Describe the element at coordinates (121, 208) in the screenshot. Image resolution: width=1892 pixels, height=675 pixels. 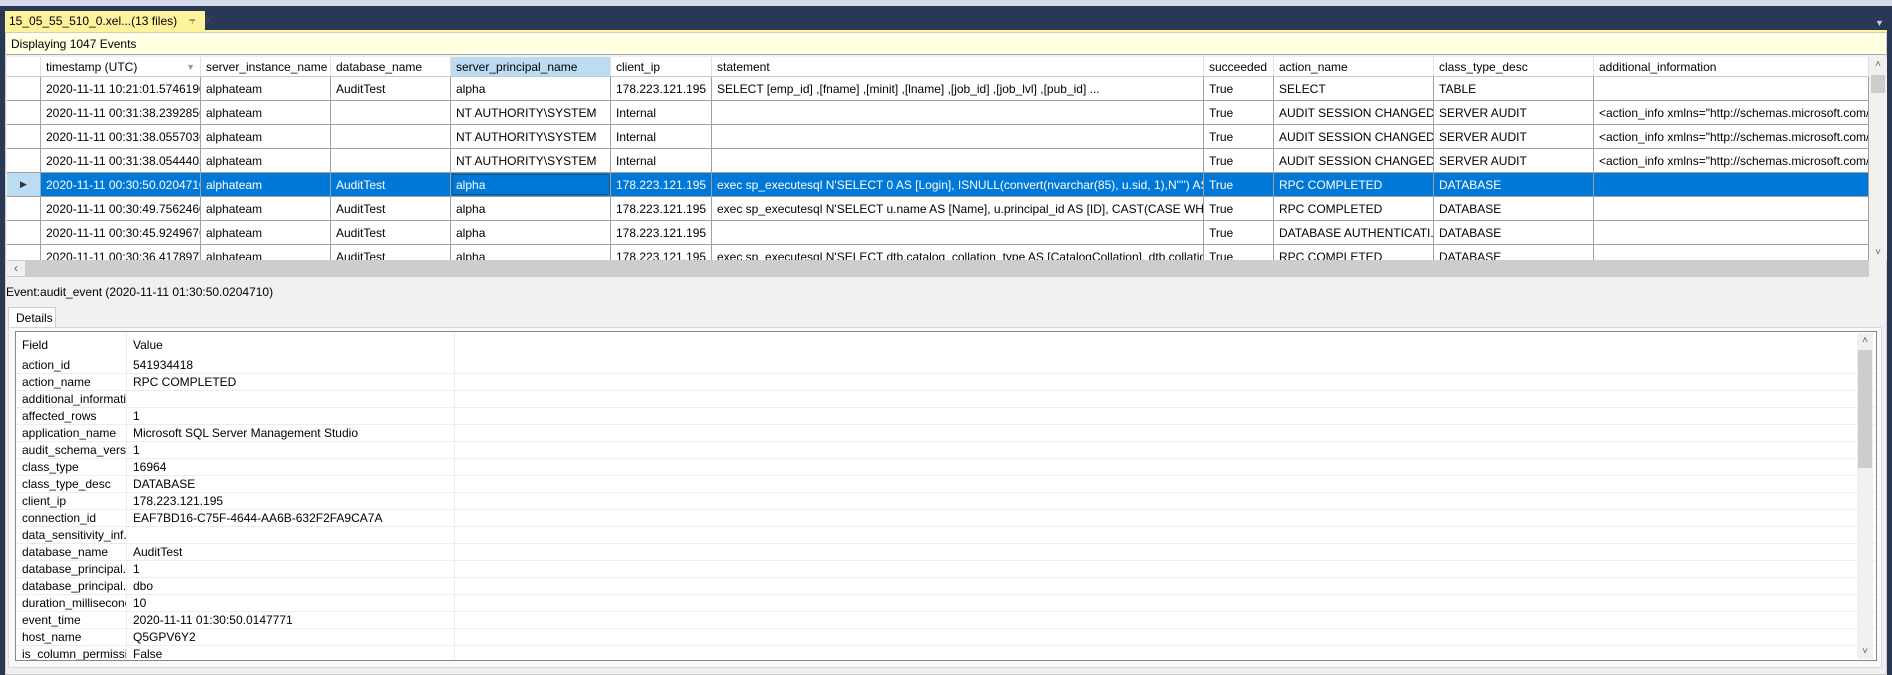
I see `table-cell: 2020-11-11 00:30:49.7562460` at that location.